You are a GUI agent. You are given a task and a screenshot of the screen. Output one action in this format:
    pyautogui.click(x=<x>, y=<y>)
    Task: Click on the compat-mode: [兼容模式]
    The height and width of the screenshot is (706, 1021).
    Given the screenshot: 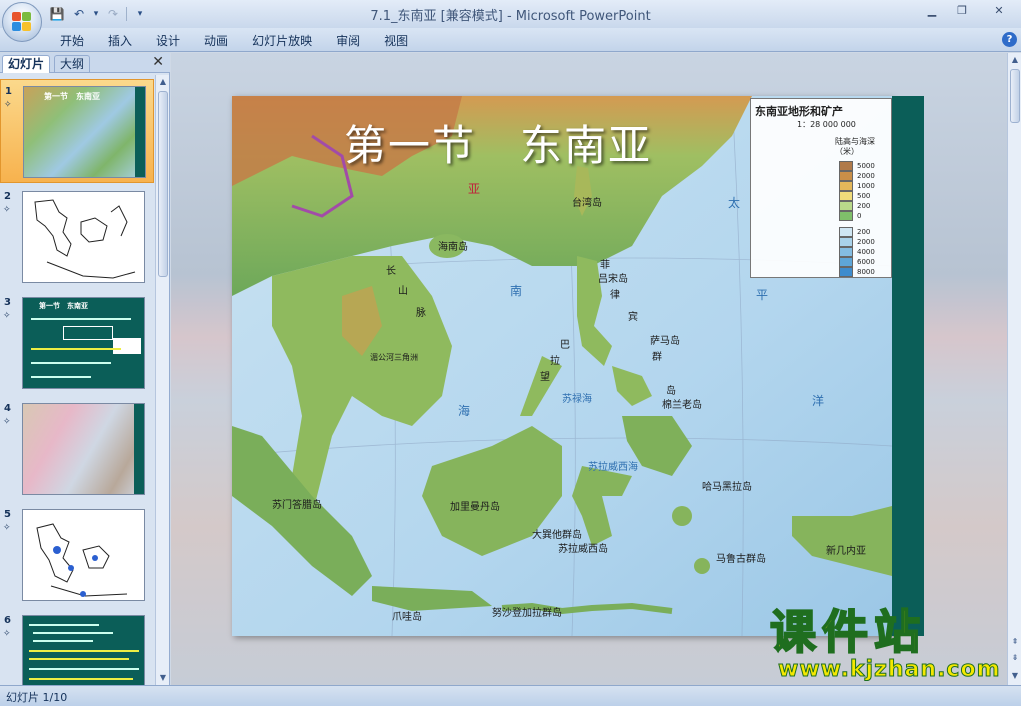 What is the action you would take?
    pyautogui.click(x=471, y=16)
    